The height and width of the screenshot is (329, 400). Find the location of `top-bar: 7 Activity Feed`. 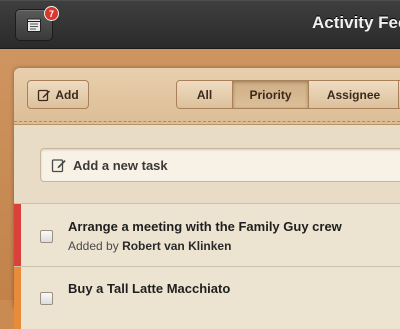

top-bar: 7 Activity Feed is located at coordinates (200, 24).